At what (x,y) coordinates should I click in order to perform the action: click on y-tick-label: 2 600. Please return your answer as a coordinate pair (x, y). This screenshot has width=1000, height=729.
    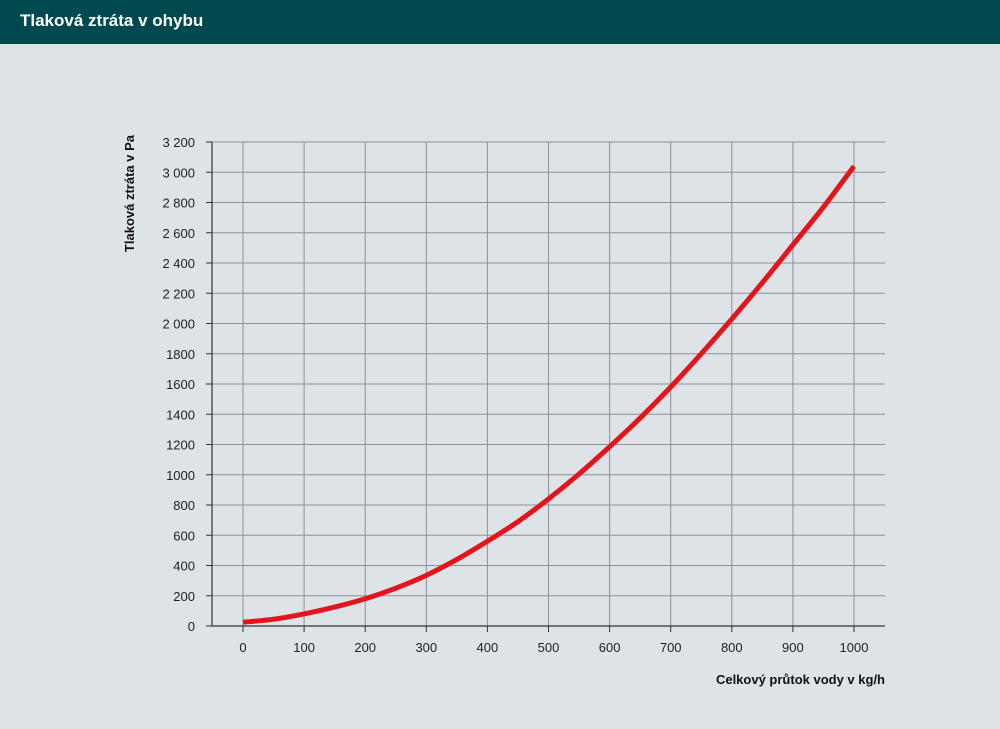
    Looking at the image, I should click on (178, 233).